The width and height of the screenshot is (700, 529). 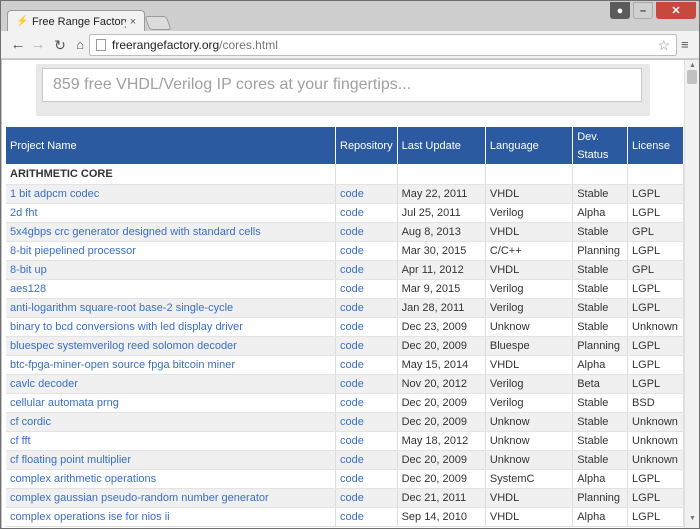 I want to click on project-name-link: cellular automata prng, so click(x=64, y=403).